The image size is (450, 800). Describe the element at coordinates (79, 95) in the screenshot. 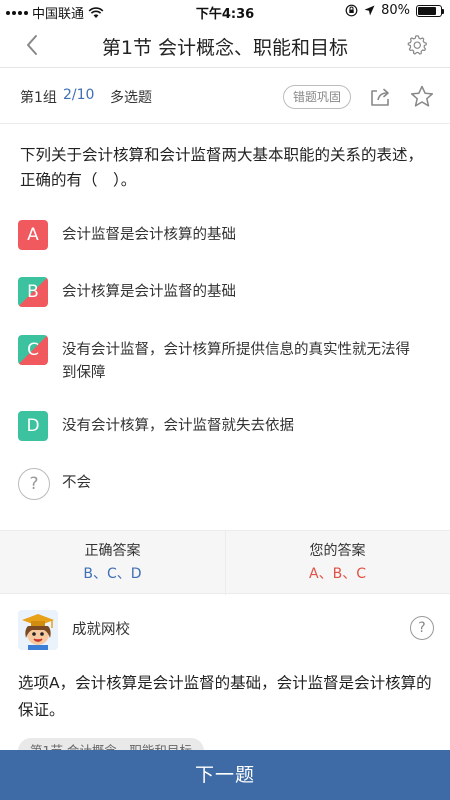

I see `question-progress: 2/10` at that location.